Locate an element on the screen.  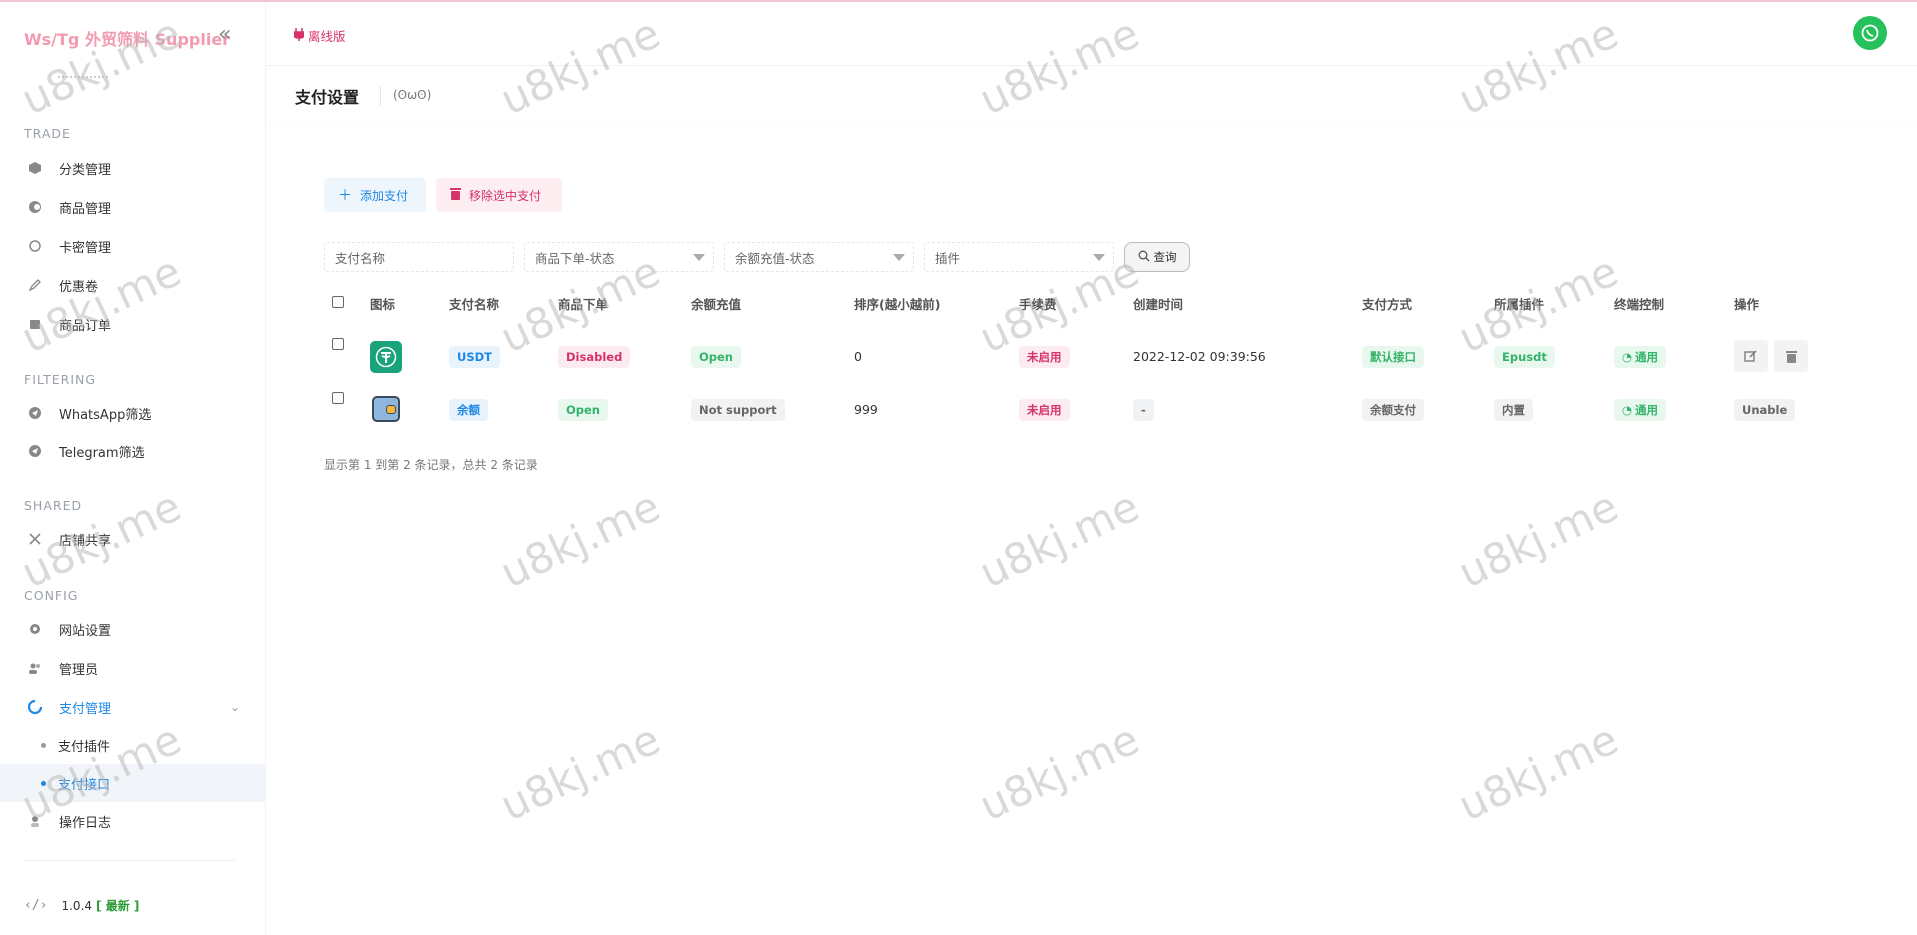
payment-name-input: 支付名称 is located at coordinates (419, 257).